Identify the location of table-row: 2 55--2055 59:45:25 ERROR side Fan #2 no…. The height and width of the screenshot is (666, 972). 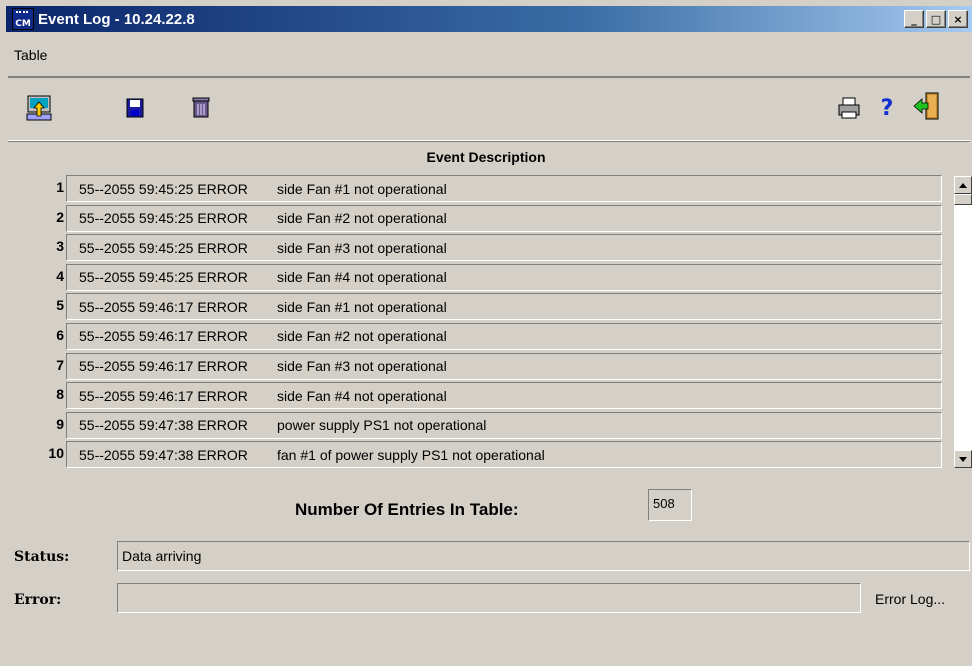
(491, 219).